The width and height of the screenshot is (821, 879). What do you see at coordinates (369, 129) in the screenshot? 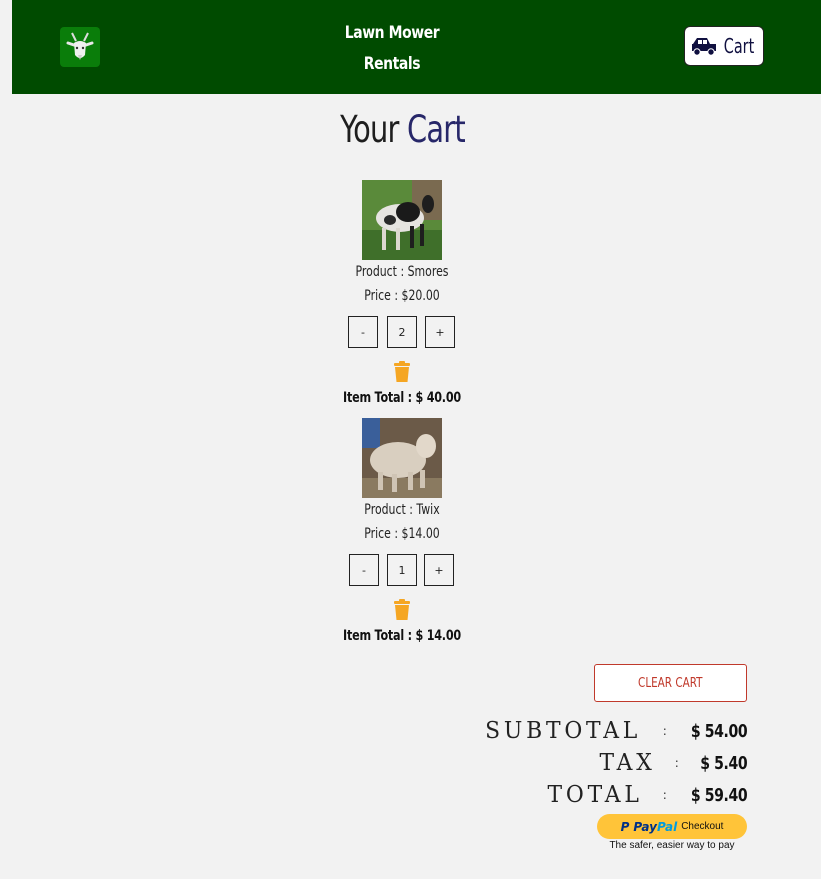
I see `title-word-1: Your` at bounding box center [369, 129].